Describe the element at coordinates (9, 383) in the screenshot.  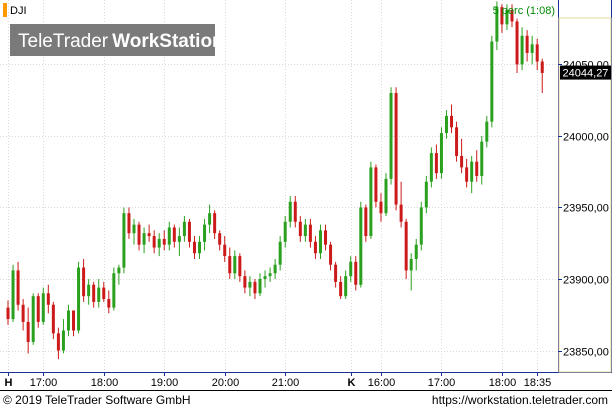
I see `x-day-marker: H` at that location.